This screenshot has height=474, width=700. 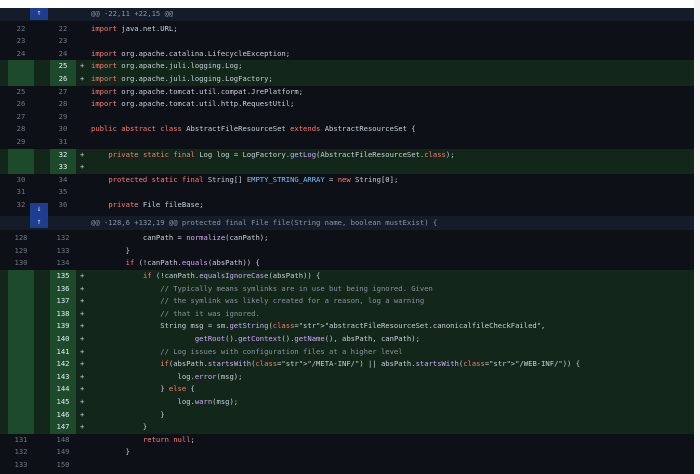 I want to click on new-line-number: 22, so click(x=63, y=29).